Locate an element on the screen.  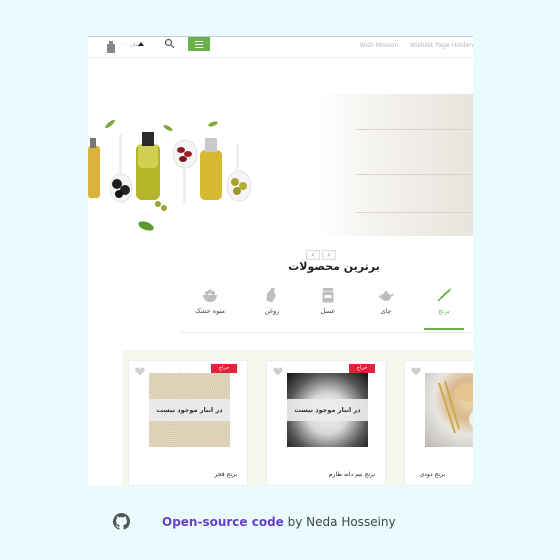
top-nav: Wish Mission Wishlist Page Hidden is located at coordinates (416, 45).